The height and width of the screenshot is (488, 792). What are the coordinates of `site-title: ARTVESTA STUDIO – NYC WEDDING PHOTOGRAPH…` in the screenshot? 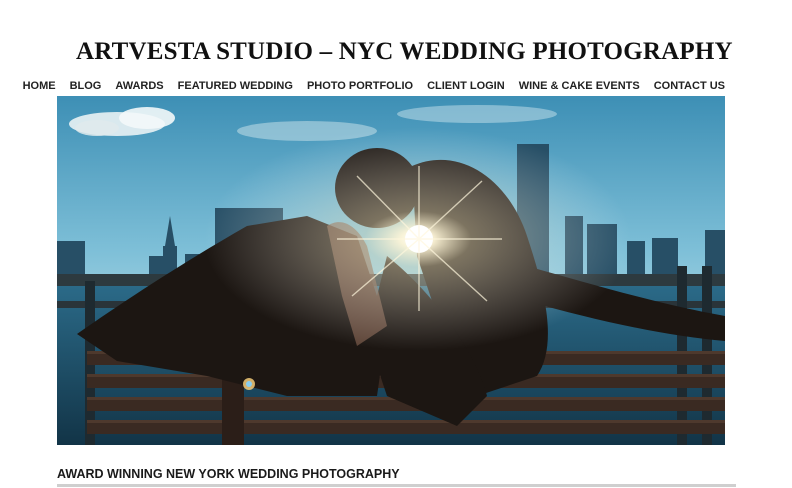 It's located at (404, 52).